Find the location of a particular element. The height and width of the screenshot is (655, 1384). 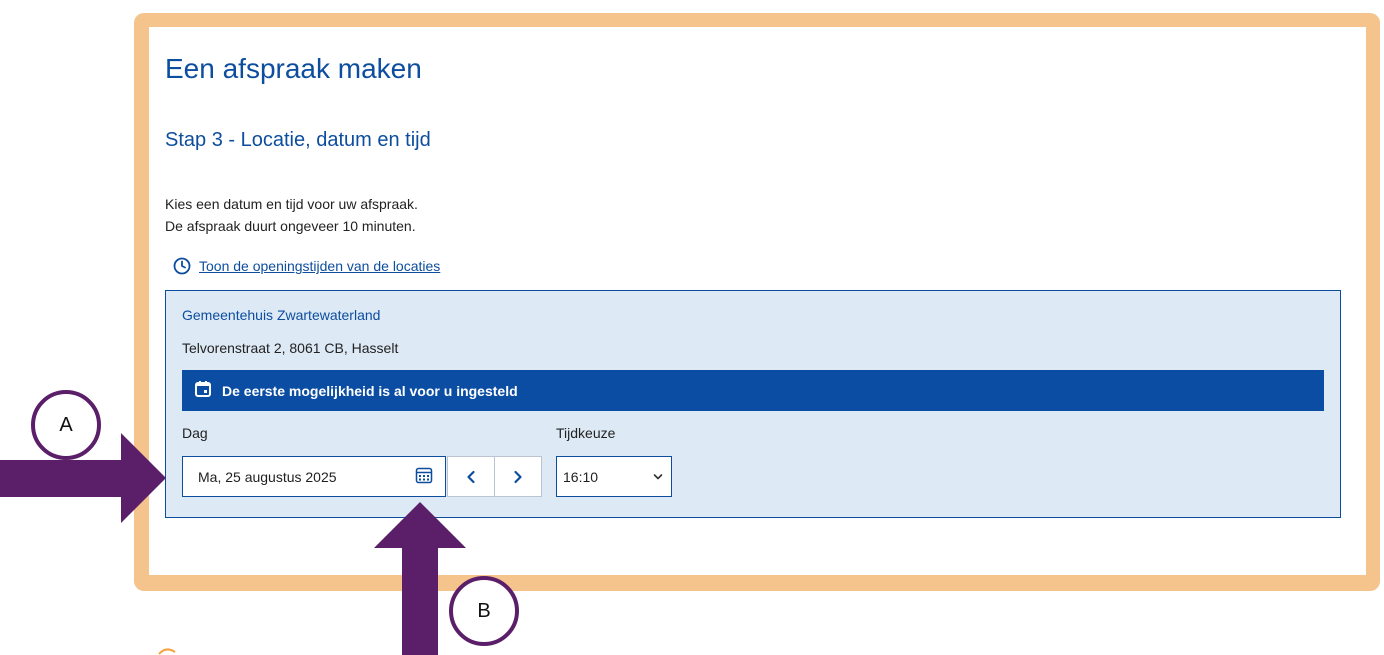

arrow-b is located at coordinates (420, 578).